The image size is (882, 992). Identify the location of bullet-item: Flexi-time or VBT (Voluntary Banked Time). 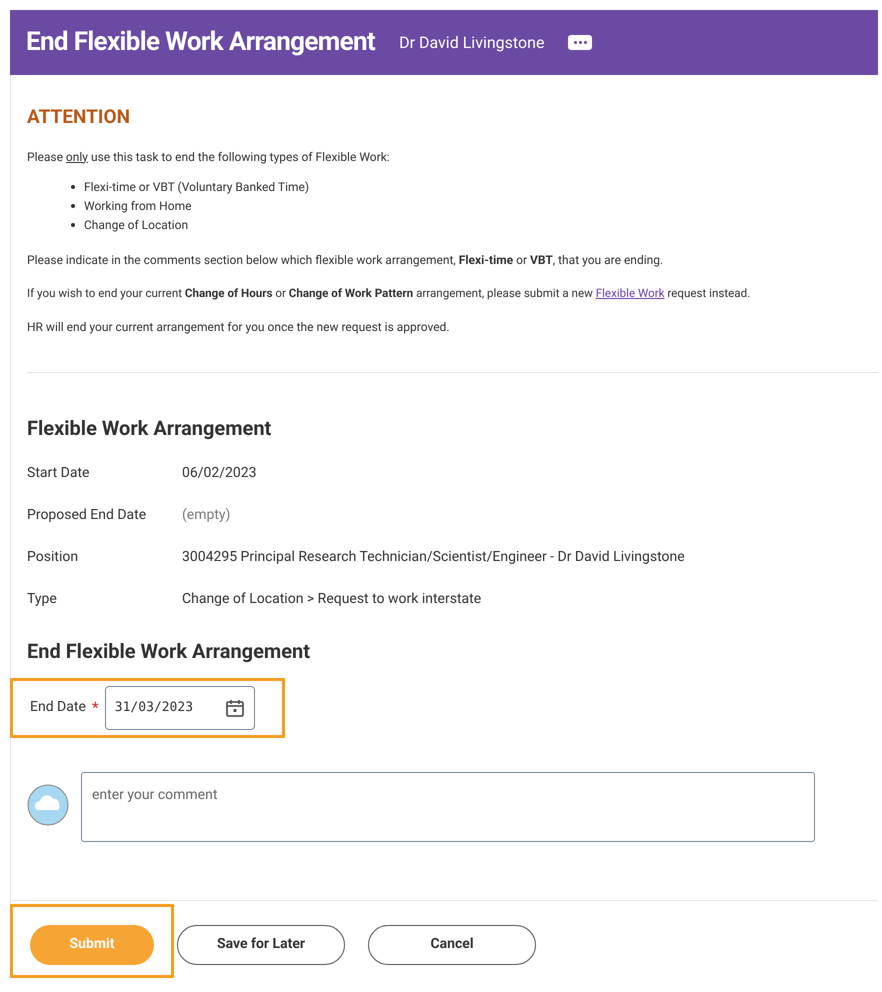
(470, 187).